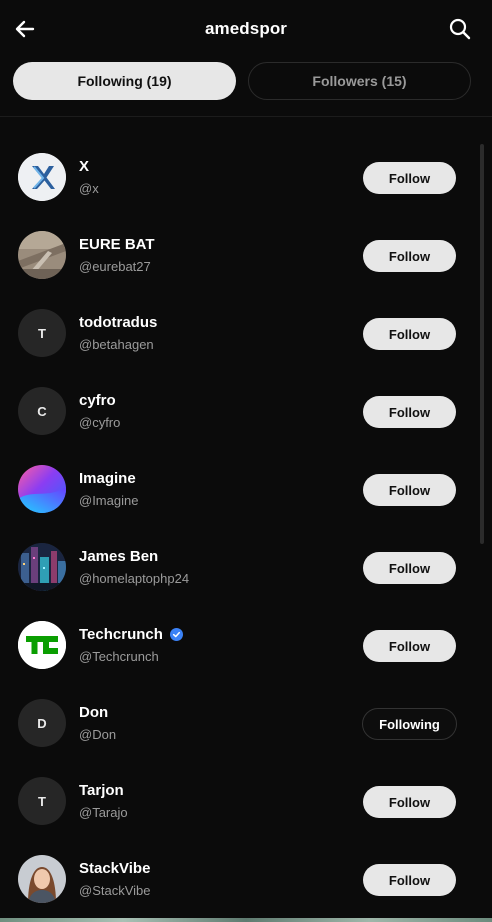 The width and height of the screenshot is (492, 922). What do you see at coordinates (240, 334) in the screenshot?
I see `list-item: T todotradus @betahagen Follow` at bounding box center [240, 334].